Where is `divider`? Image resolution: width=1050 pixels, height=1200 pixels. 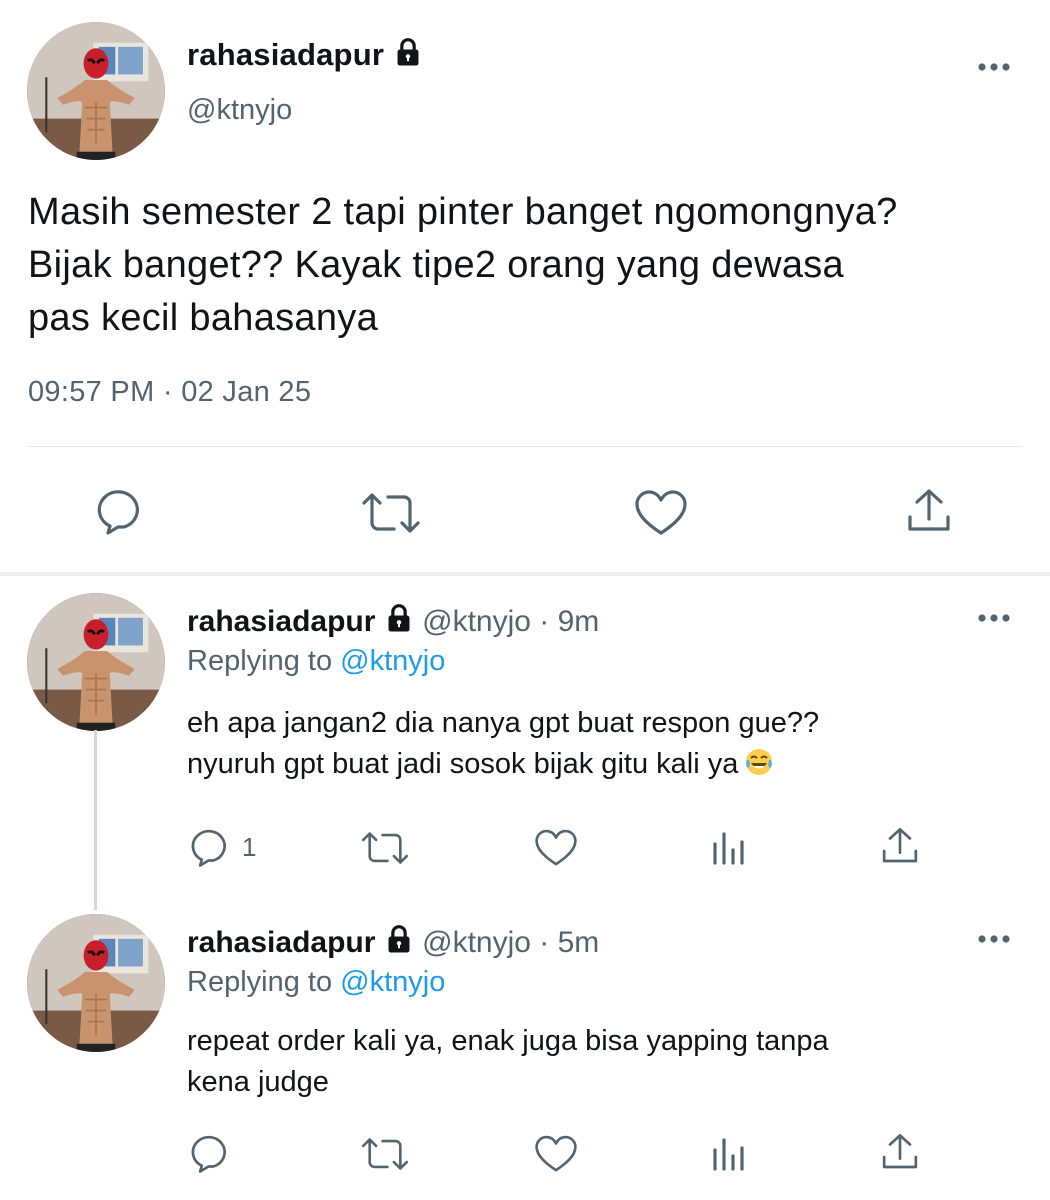
divider is located at coordinates (525, 446).